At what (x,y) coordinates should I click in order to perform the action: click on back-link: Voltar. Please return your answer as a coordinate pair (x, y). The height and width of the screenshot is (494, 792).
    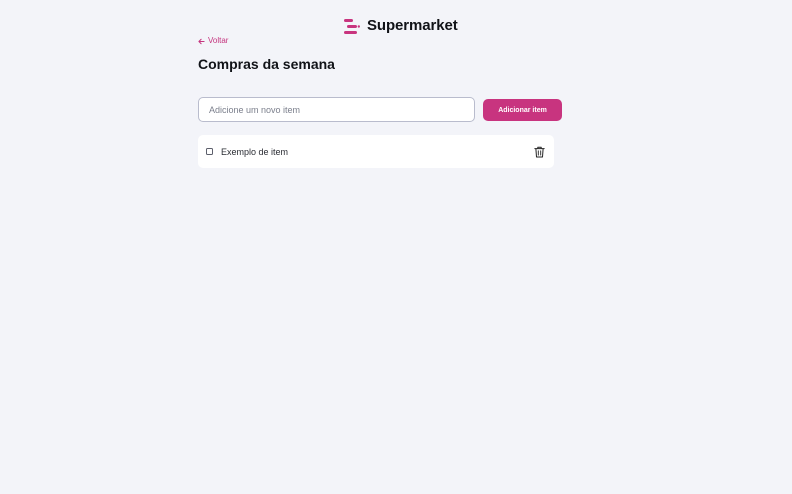
    Looking at the image, I should click on (213, 41).